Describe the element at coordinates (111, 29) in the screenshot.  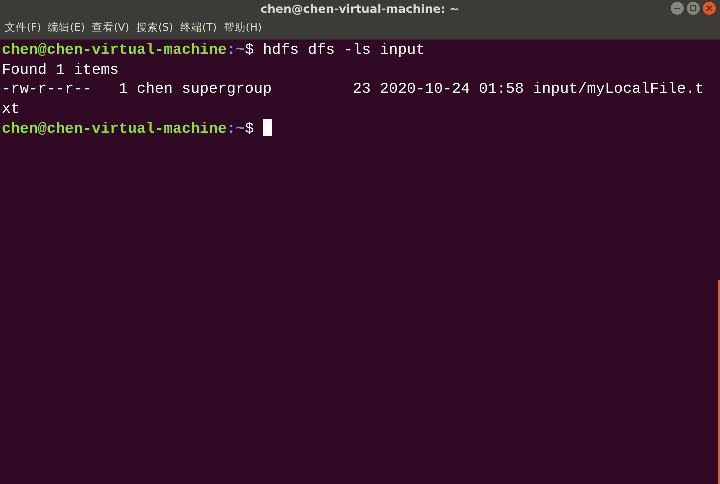
I see `menu-item: 查看(V)` at that location.